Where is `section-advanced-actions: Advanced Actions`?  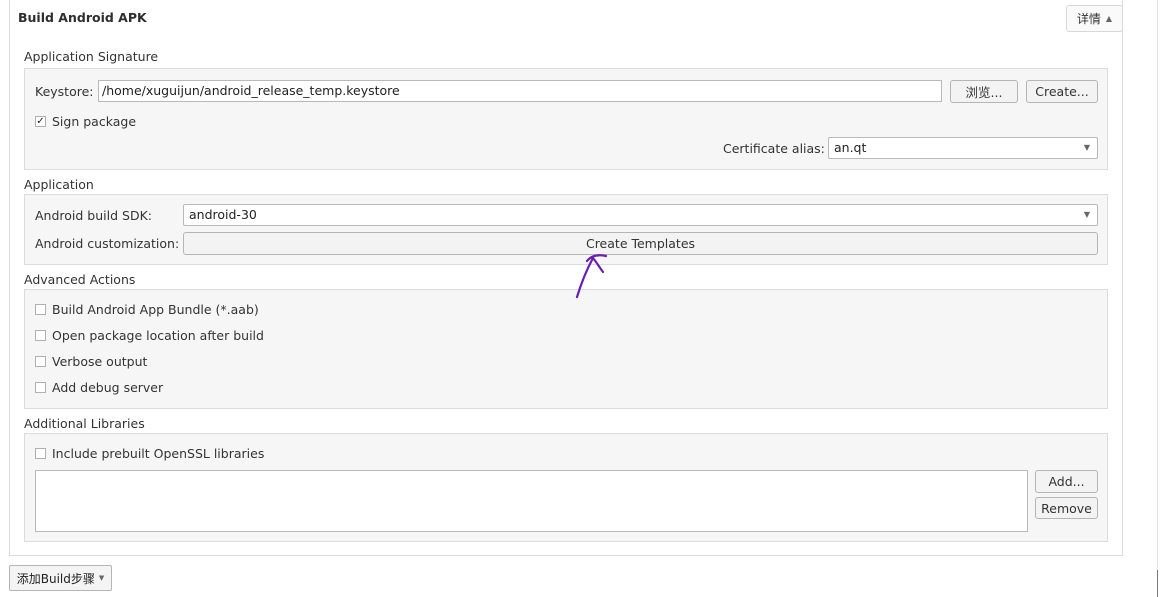 section-advanced-actions: Advanced Actions is located at coordinates (80, 279).